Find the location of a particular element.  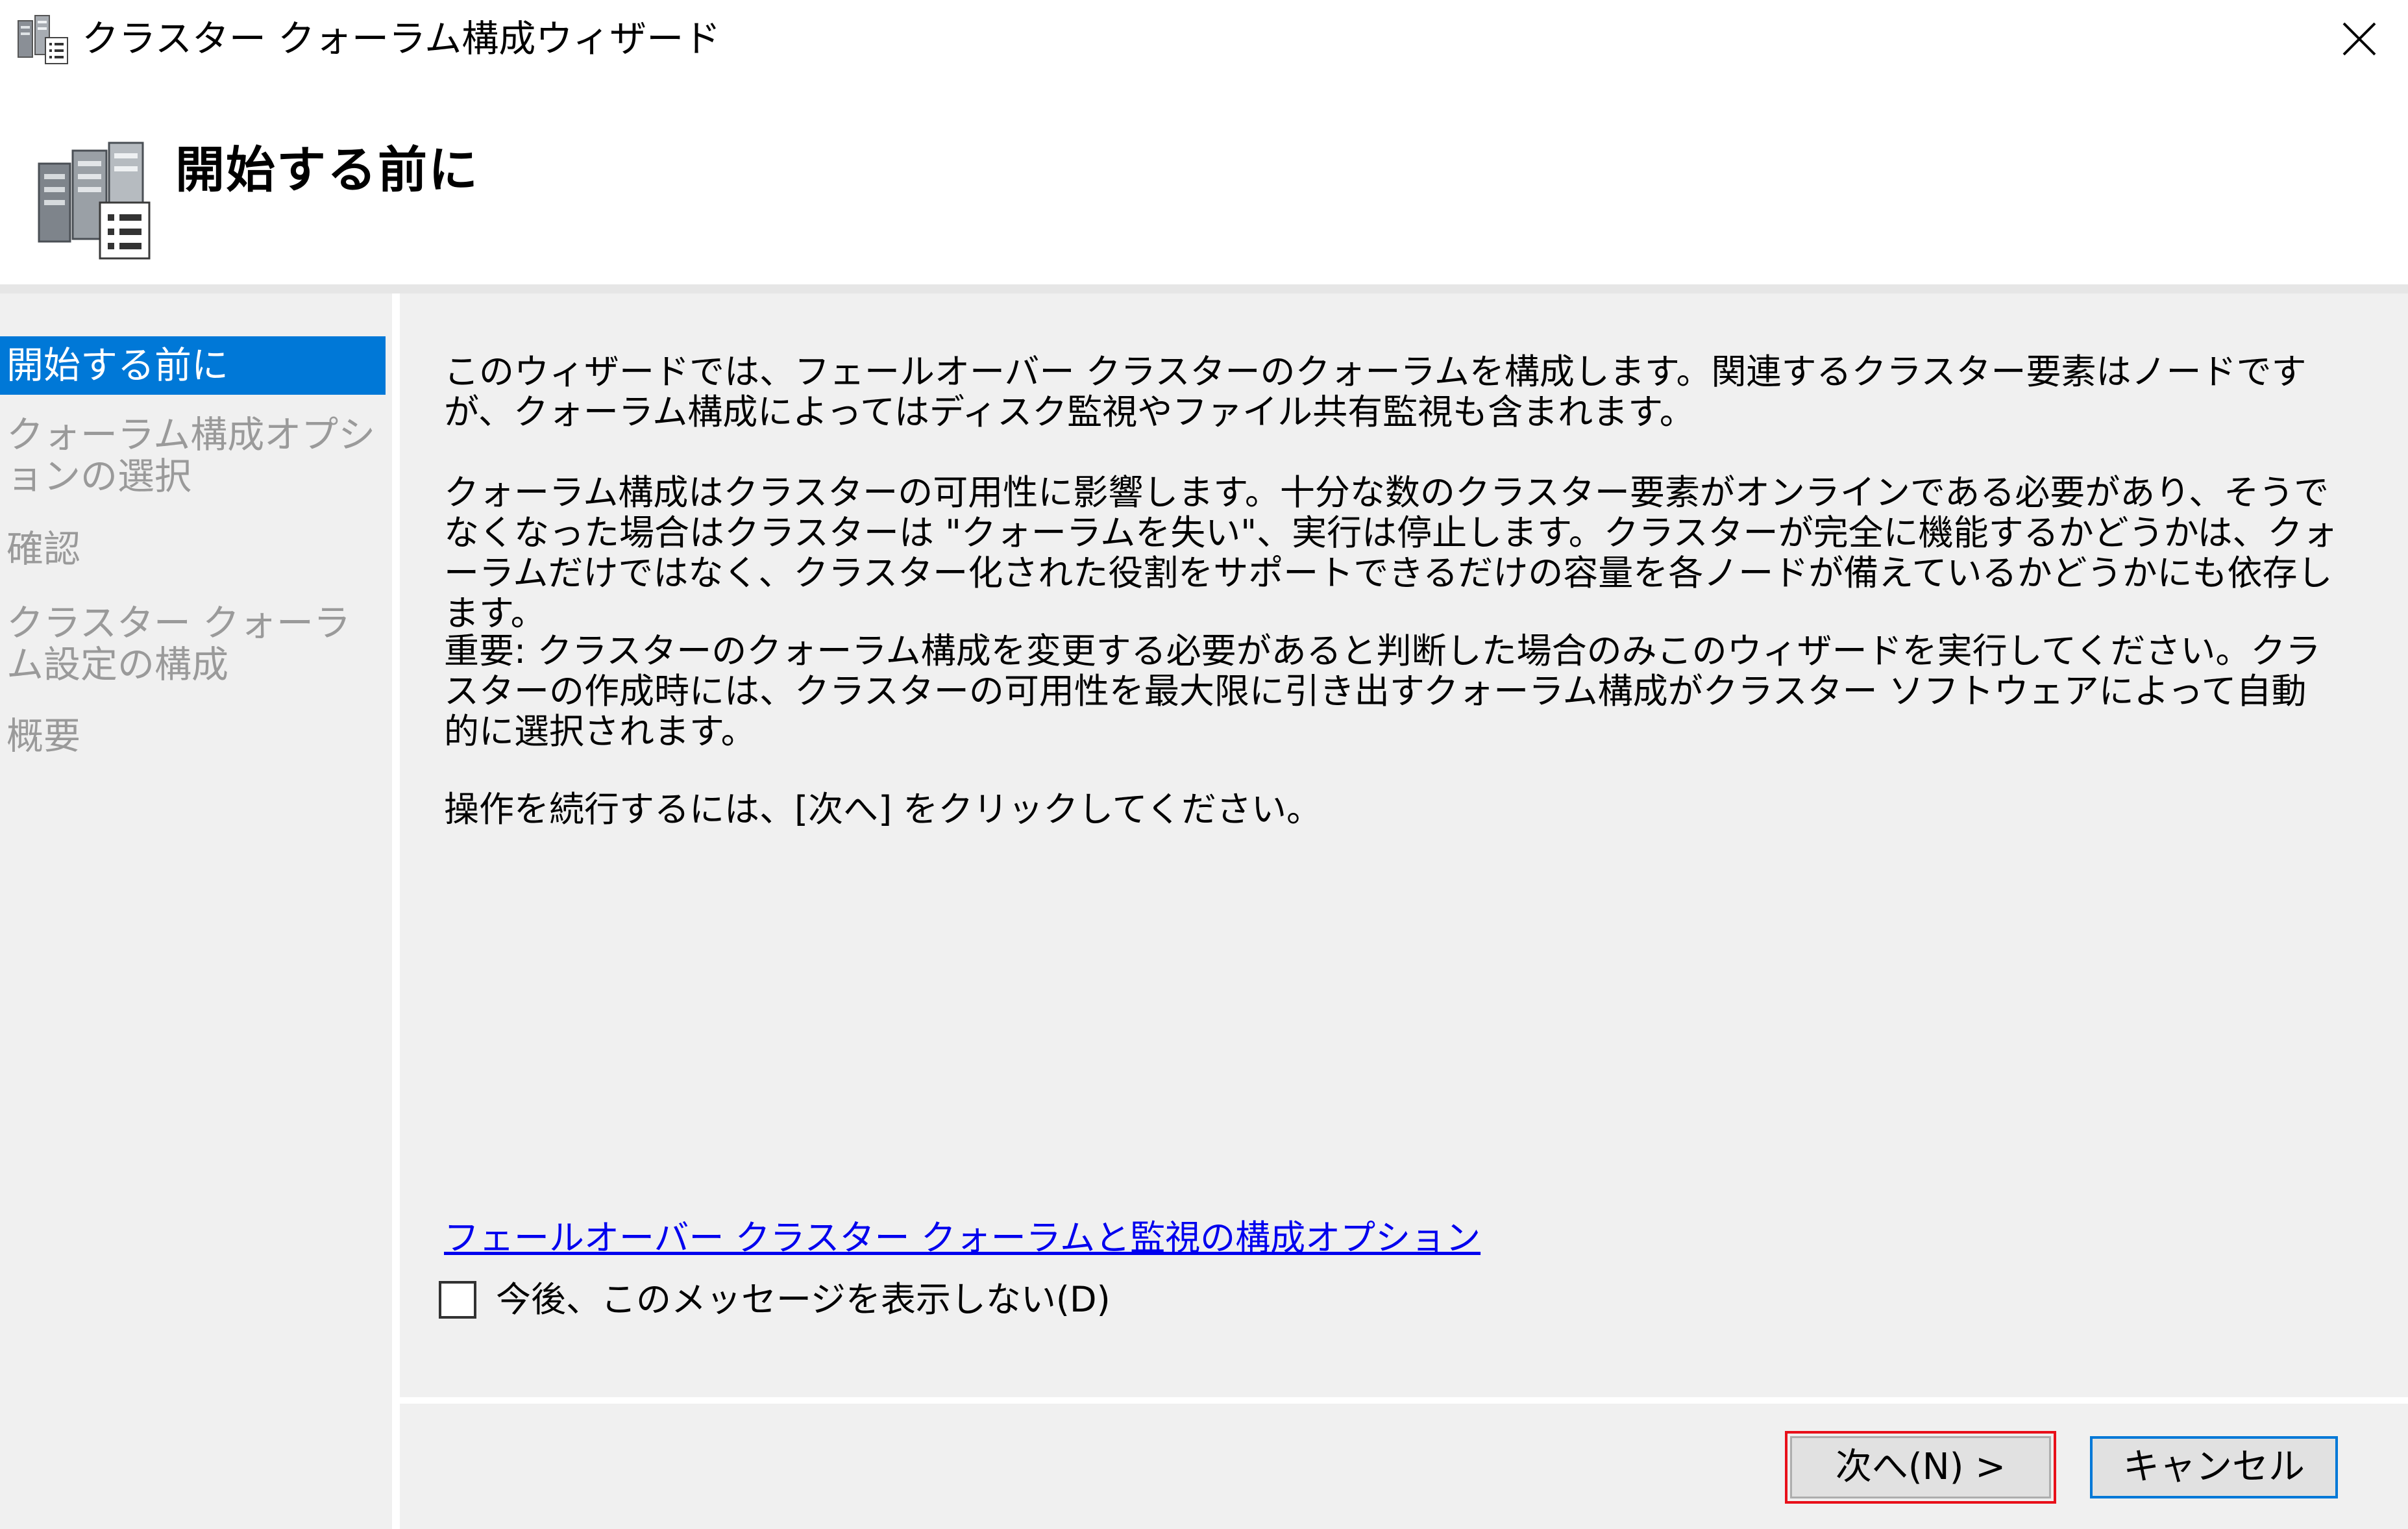

nav-step-before-you-begin: 開始する前に is located at coordinates (193, 365).